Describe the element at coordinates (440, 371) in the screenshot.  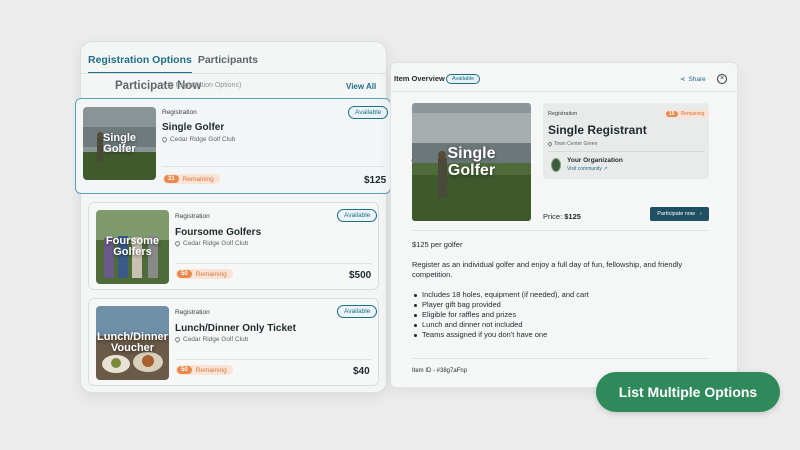
I see `item-id: Item ID - #38g7aFnp` at that location.